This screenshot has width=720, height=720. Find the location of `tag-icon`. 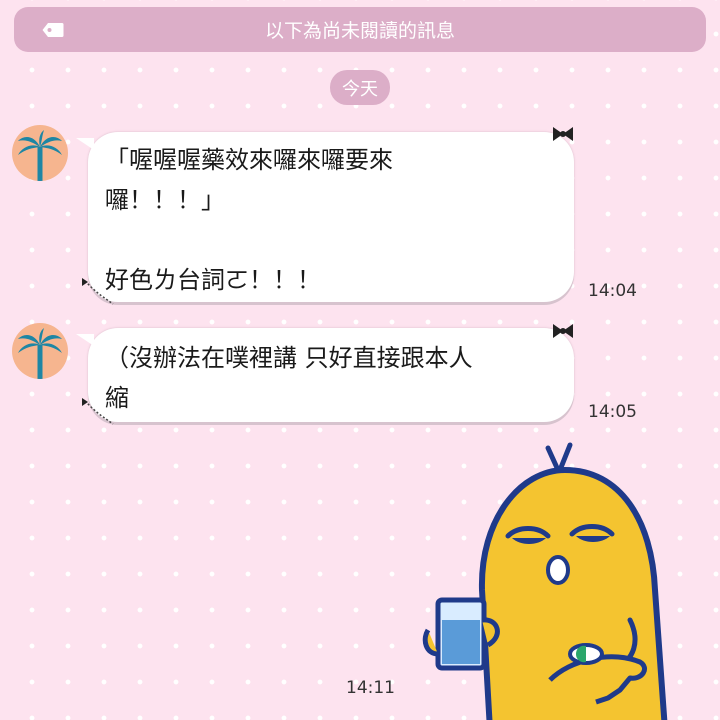

tag-icon is located at coordinates (53, 30).